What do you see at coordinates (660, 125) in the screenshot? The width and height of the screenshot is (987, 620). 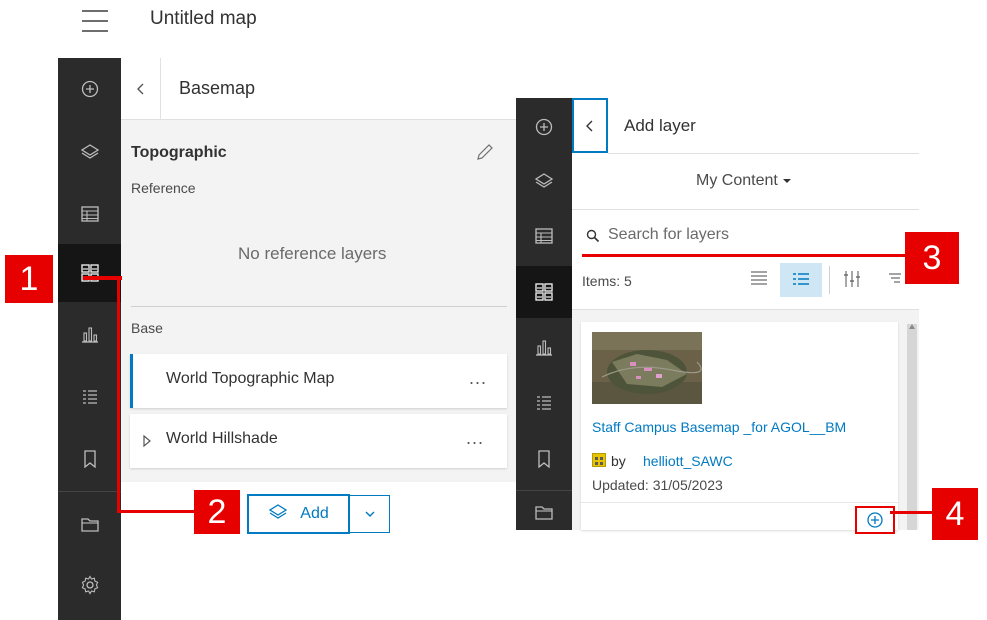 I see `add-layer-title: Add layer` at bounding box center [660, 125].